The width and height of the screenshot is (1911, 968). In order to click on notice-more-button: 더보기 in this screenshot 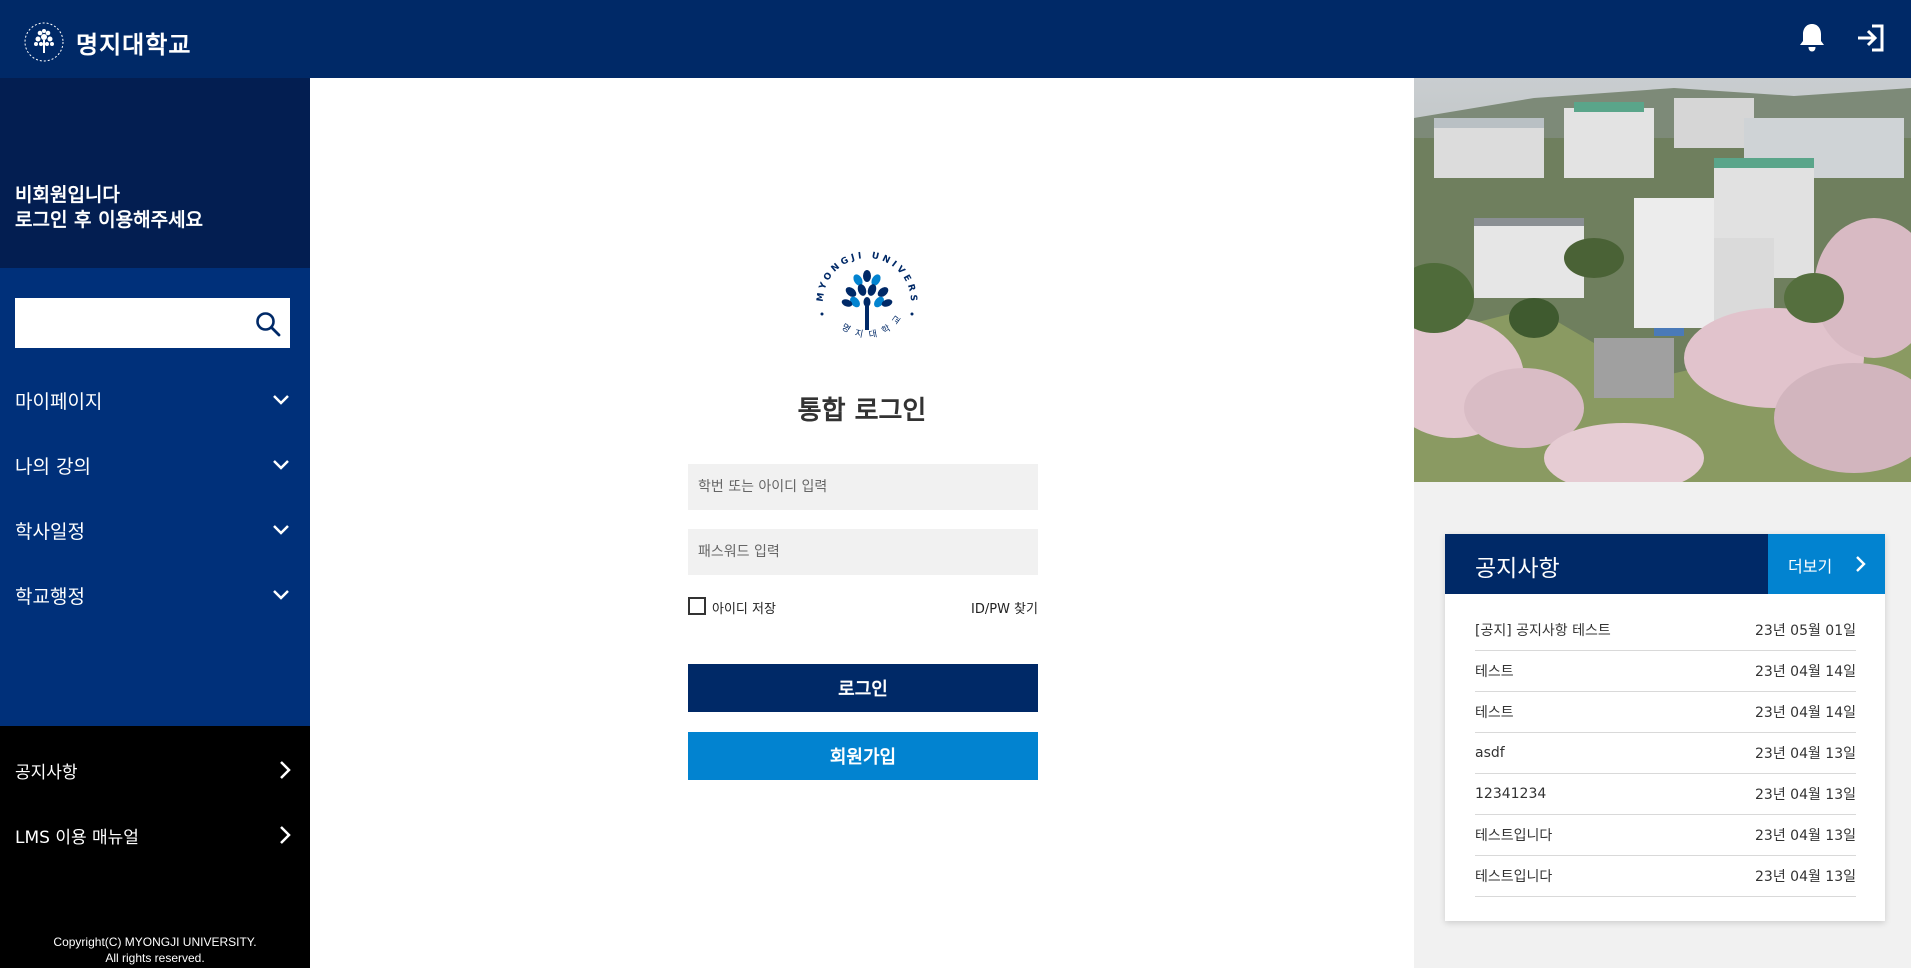, I will do `click(1826, 564)`.